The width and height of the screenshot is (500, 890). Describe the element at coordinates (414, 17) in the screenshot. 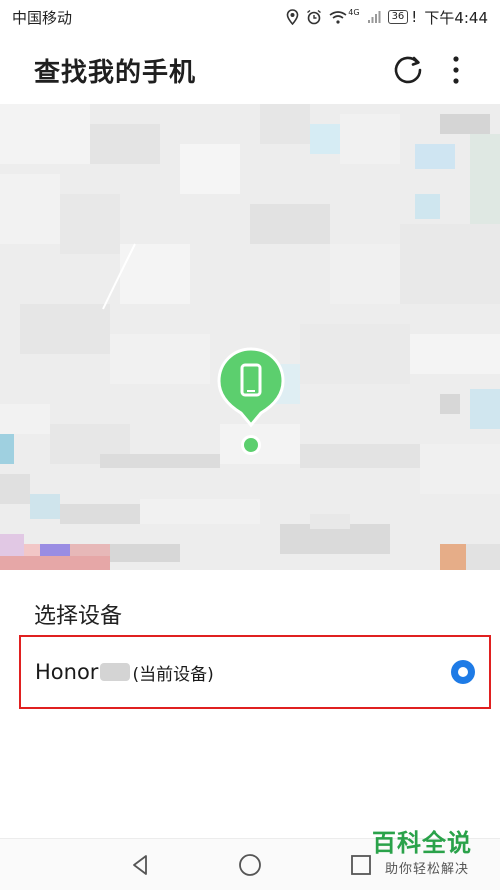

I see `alert-mark: !` at that location.